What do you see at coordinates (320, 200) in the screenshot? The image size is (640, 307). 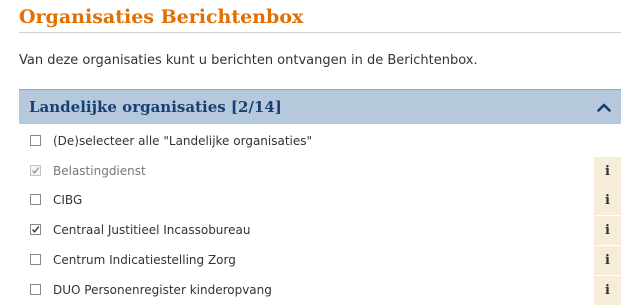 I see `organisation-row-cibg: CIBG i` at bounding box center [320, 200].